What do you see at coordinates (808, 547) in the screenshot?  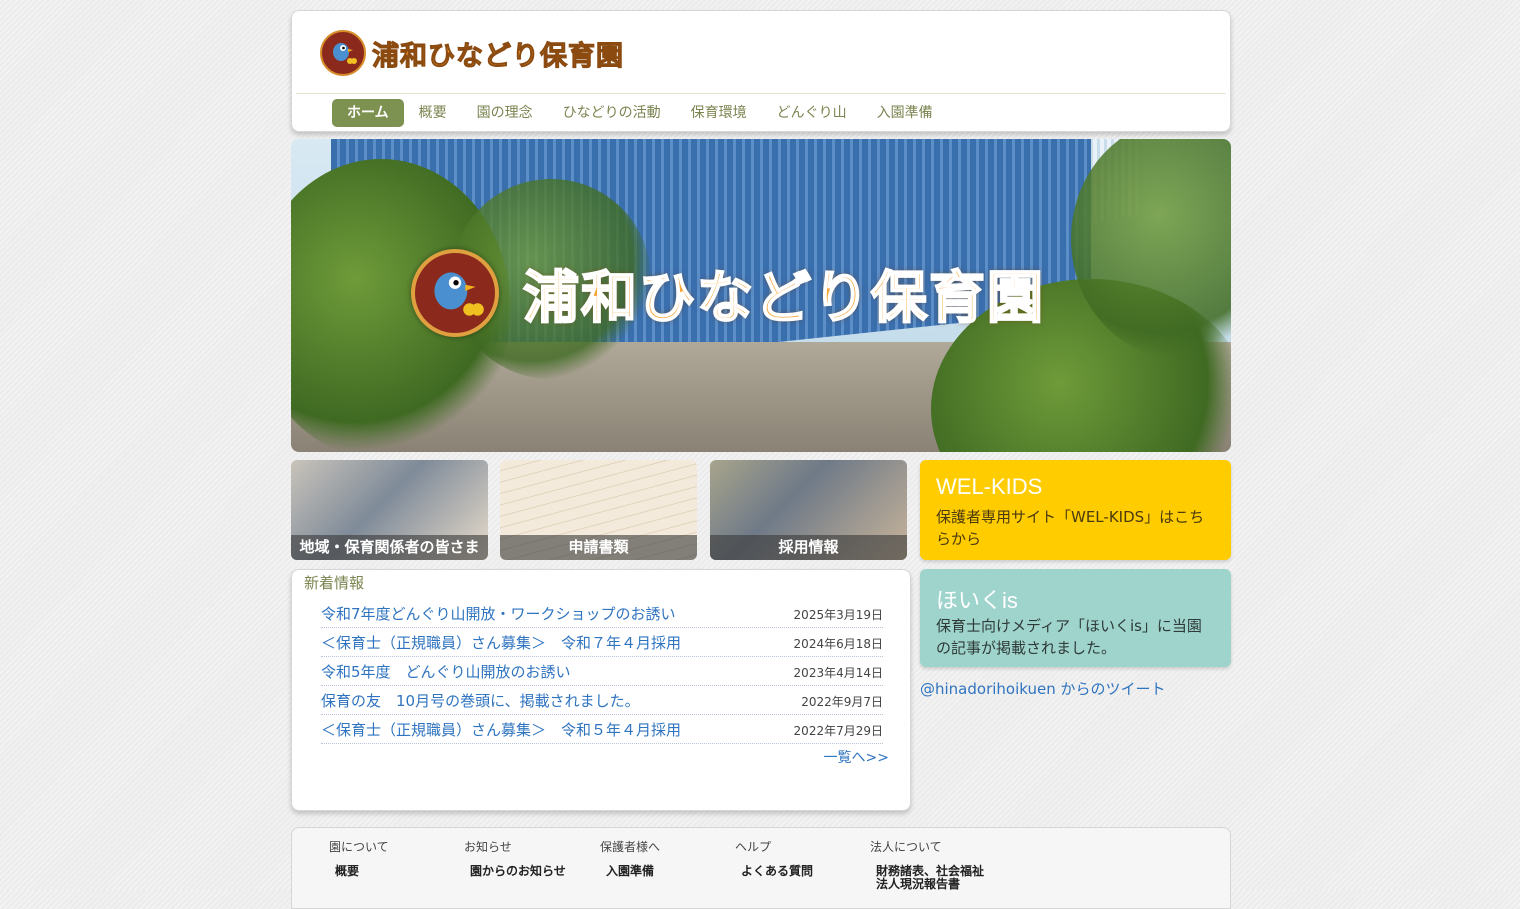 I see `tile-label: 採用情報` at bounding box center [808, 547].